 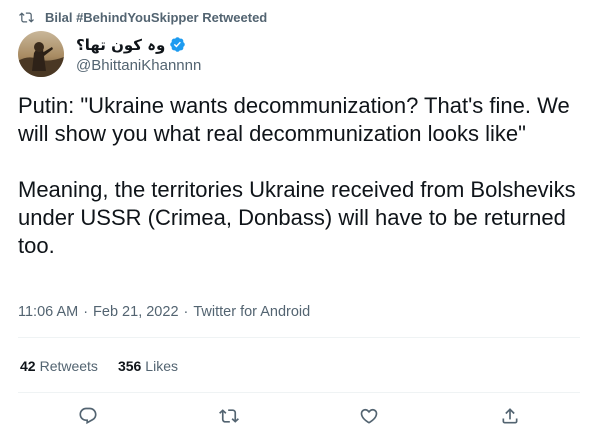 What do you see at coordinates (48, 312) in the screenshot?
I see `tweet-time: 11:06 AM` at bounding box center [48, 312].